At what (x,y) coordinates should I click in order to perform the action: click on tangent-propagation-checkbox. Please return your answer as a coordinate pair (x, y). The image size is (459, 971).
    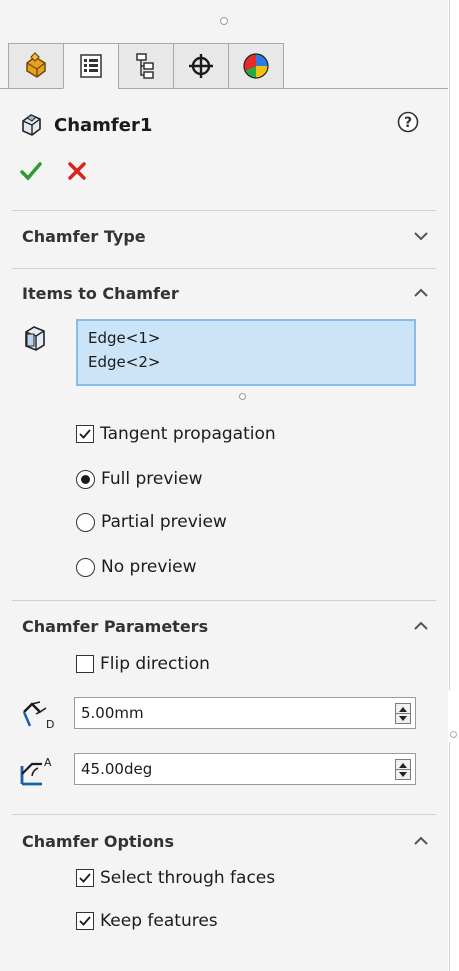
    Looking at the image, I should click on (85, 434).